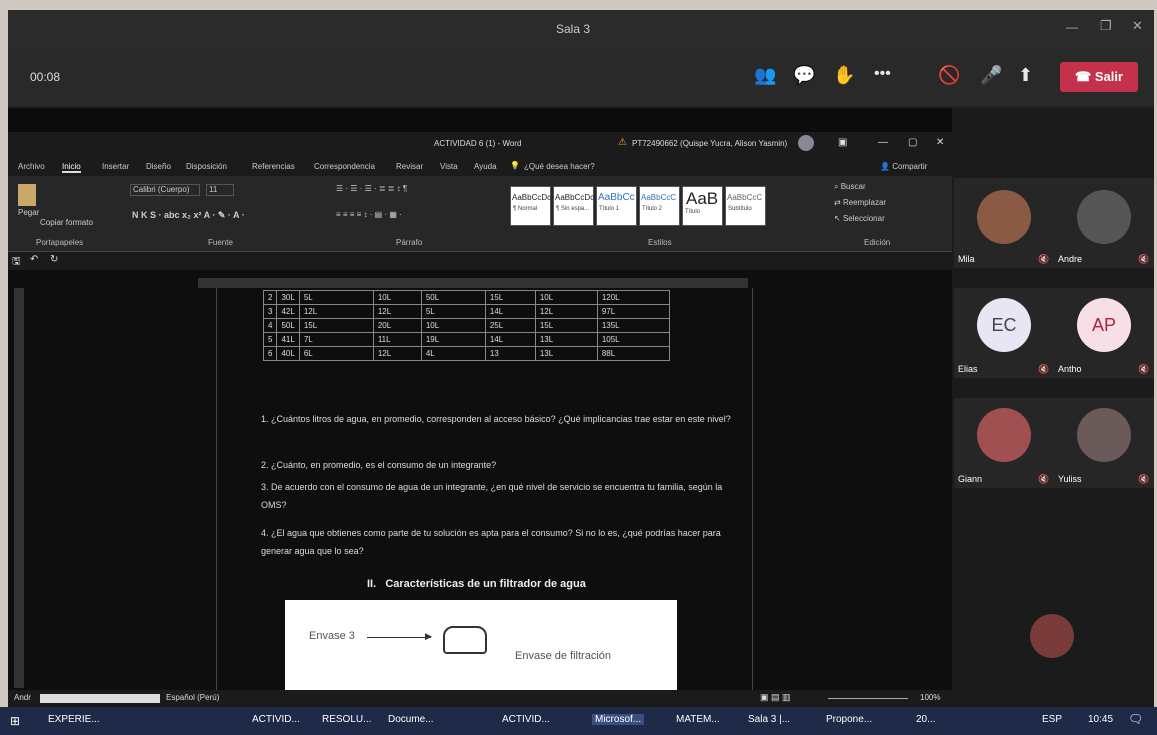  What do you see at coordinates (1099, 77) in the screenshot?
I see `leave-button: ☎ Salir` at bounding box center [1099, 77].